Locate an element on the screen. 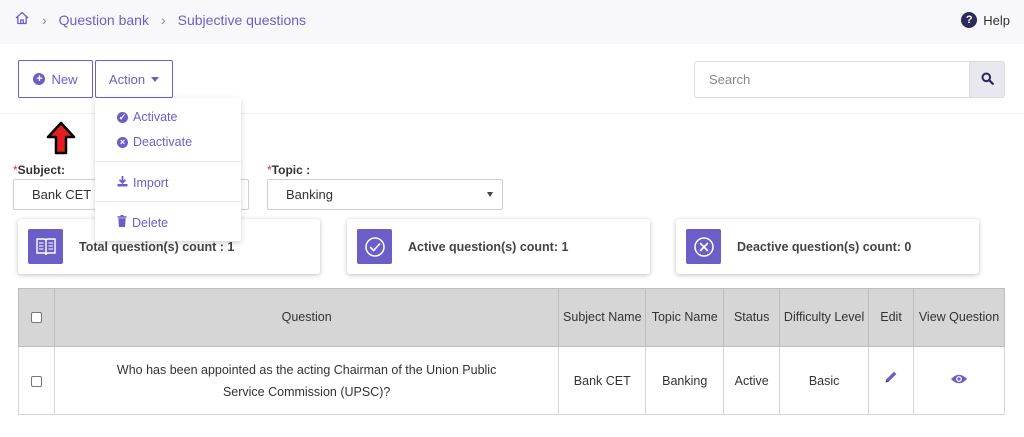  row-status: Active is located at coordinates (752, 380).